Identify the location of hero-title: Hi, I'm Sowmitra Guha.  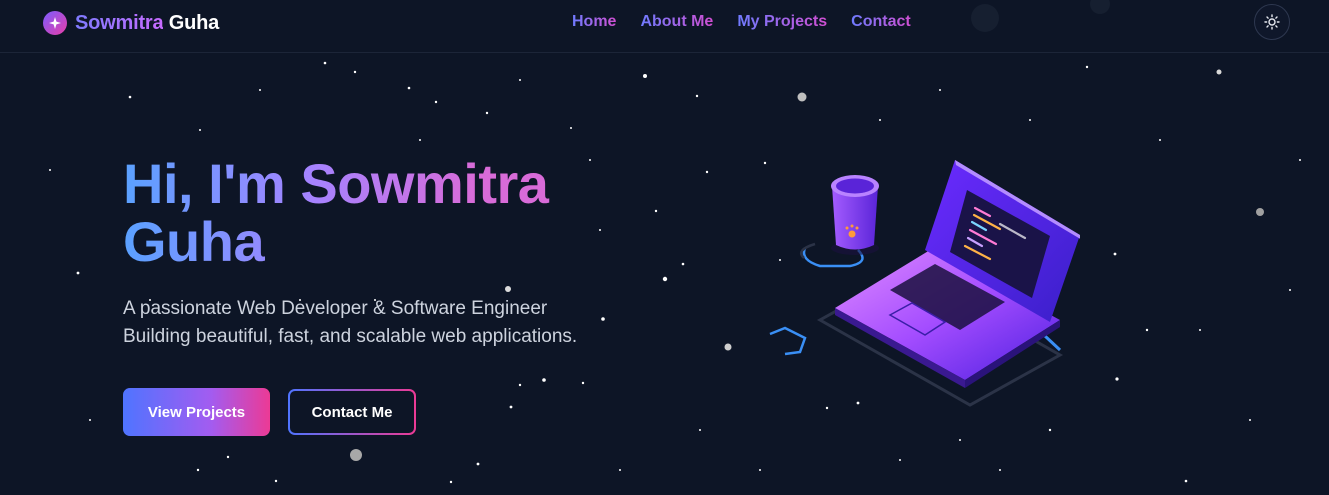
(358, 213).